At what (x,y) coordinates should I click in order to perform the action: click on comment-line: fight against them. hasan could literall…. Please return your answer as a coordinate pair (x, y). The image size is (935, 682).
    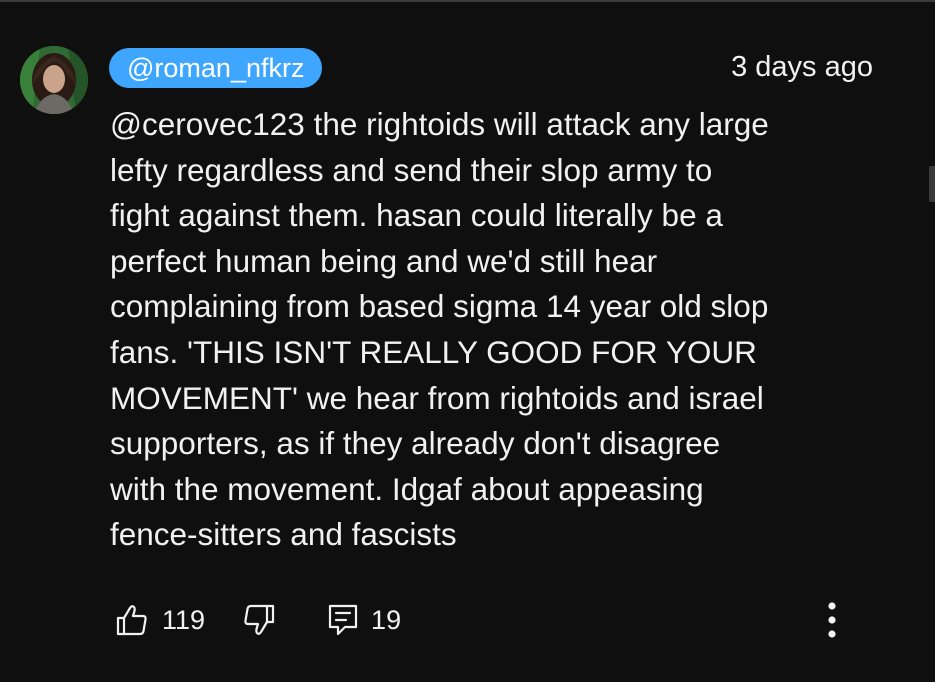
    Looking at the image, I should click on (416, 215).